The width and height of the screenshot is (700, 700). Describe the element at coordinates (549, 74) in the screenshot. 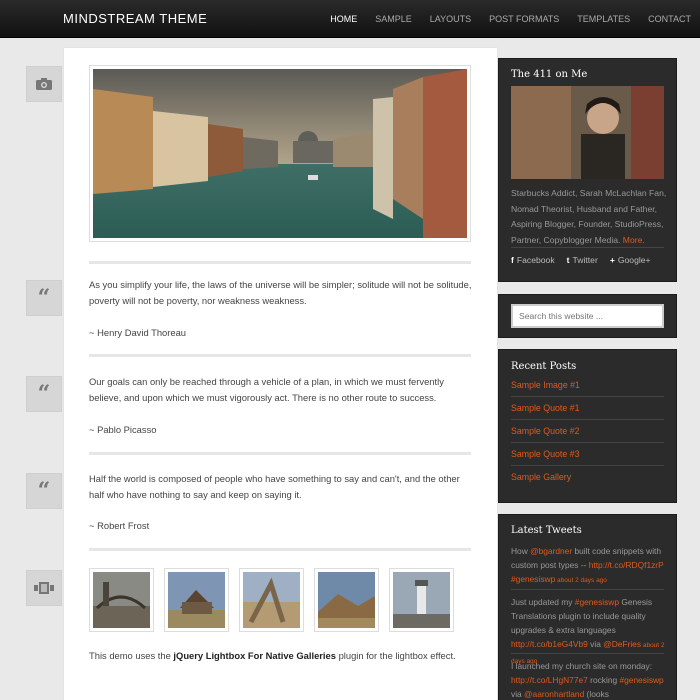

I see `widget-title: The 411 on Me` at that location.